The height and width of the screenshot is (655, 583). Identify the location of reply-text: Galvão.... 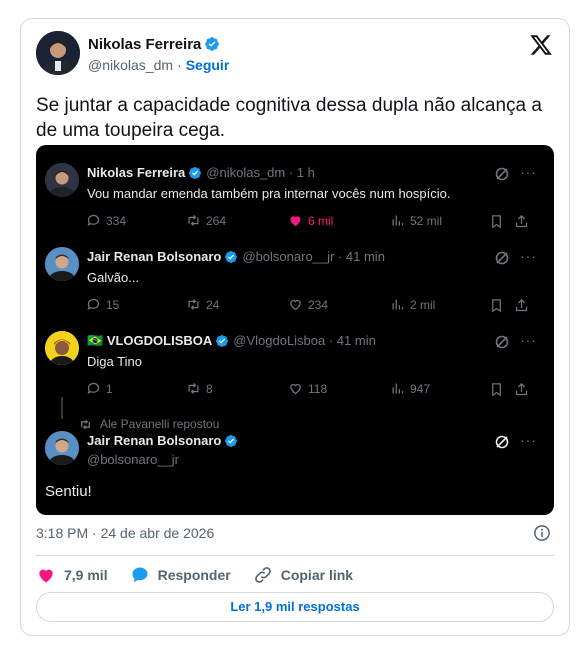
(113, 277).